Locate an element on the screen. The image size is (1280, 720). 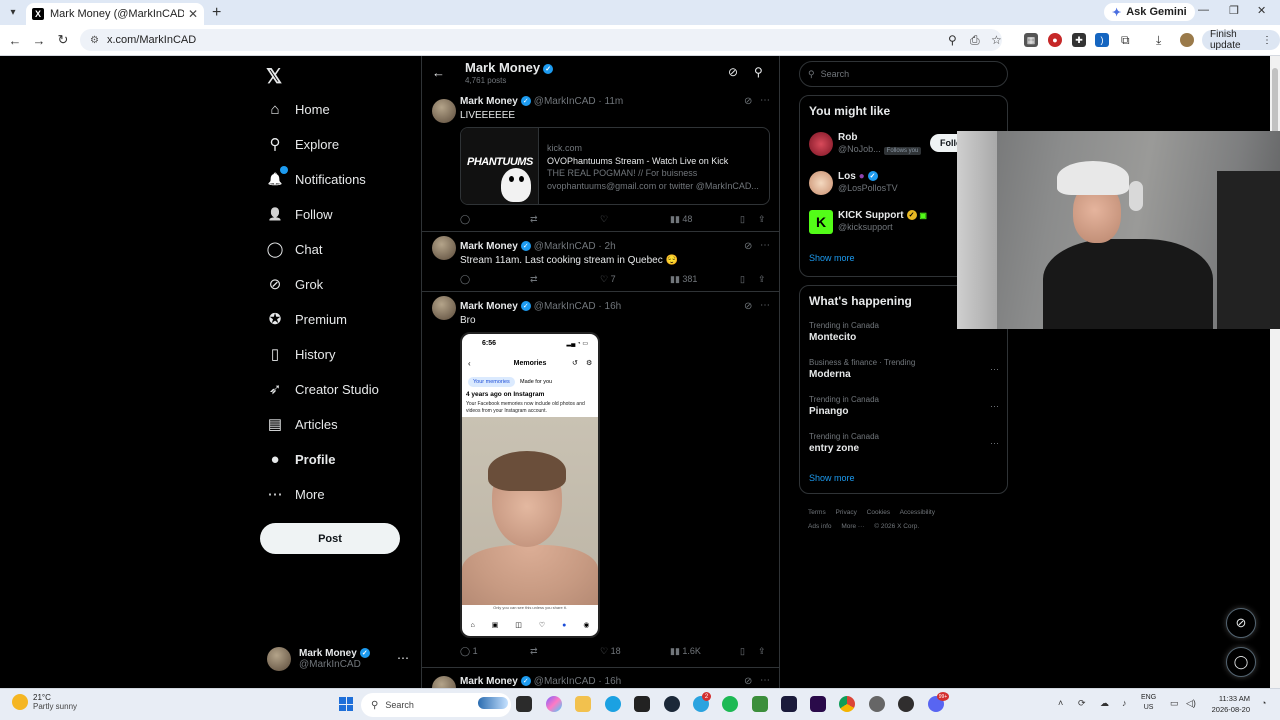
sync-icon: ⟳ is located at coordinates (1082, 703).